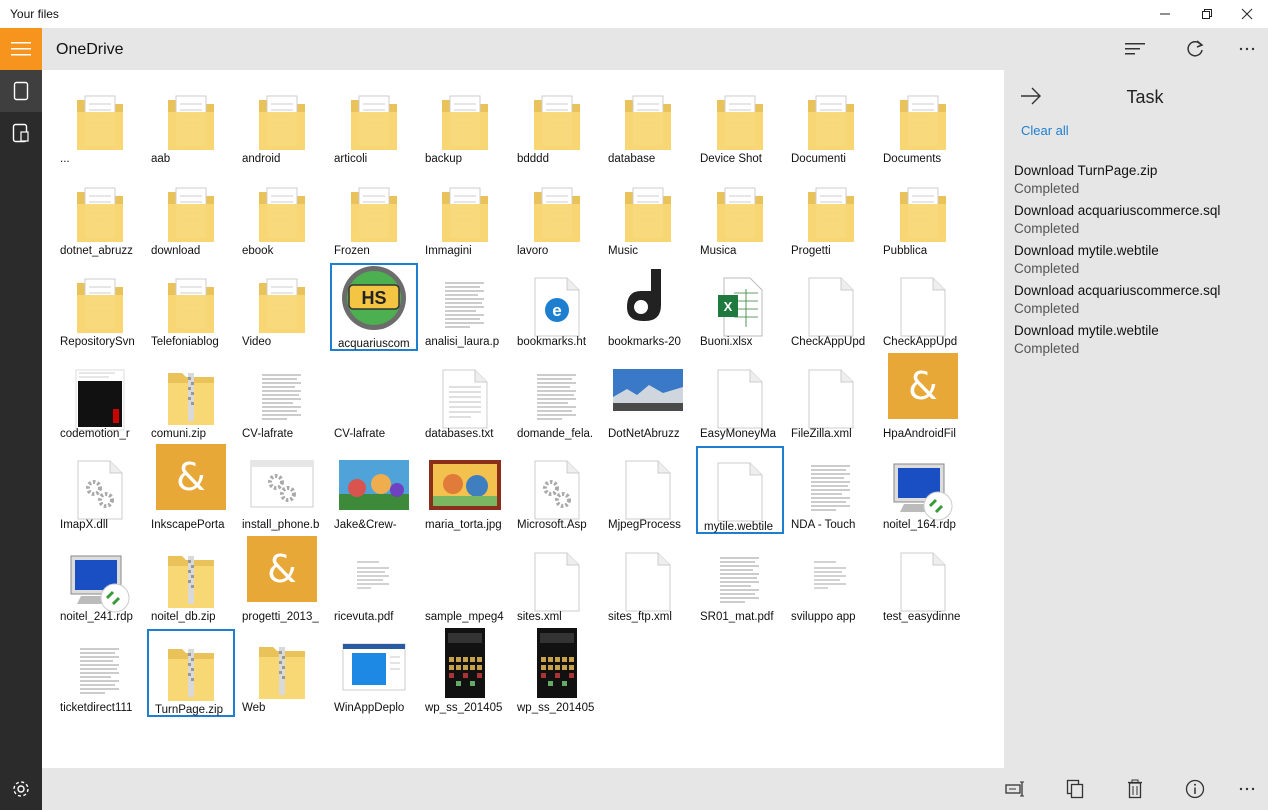 This screenshot has width=1268, height=810. What do you see at coordinates (21, 133) in the screenshot?
I see `sd-card-button` at bounding box center [21, 133].